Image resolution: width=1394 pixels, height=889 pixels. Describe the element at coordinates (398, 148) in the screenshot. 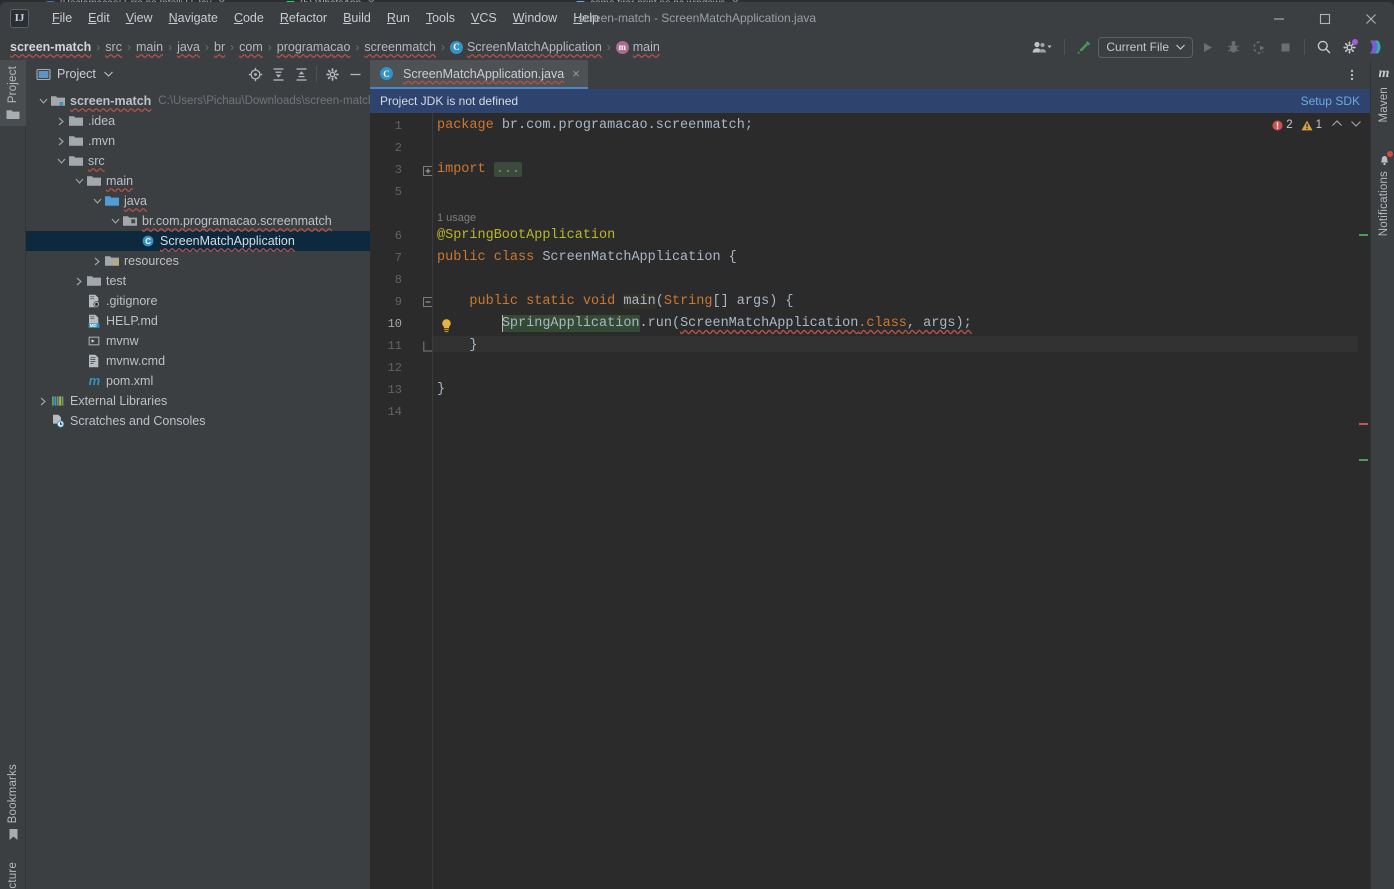

I see `line-number: 2` at that location.